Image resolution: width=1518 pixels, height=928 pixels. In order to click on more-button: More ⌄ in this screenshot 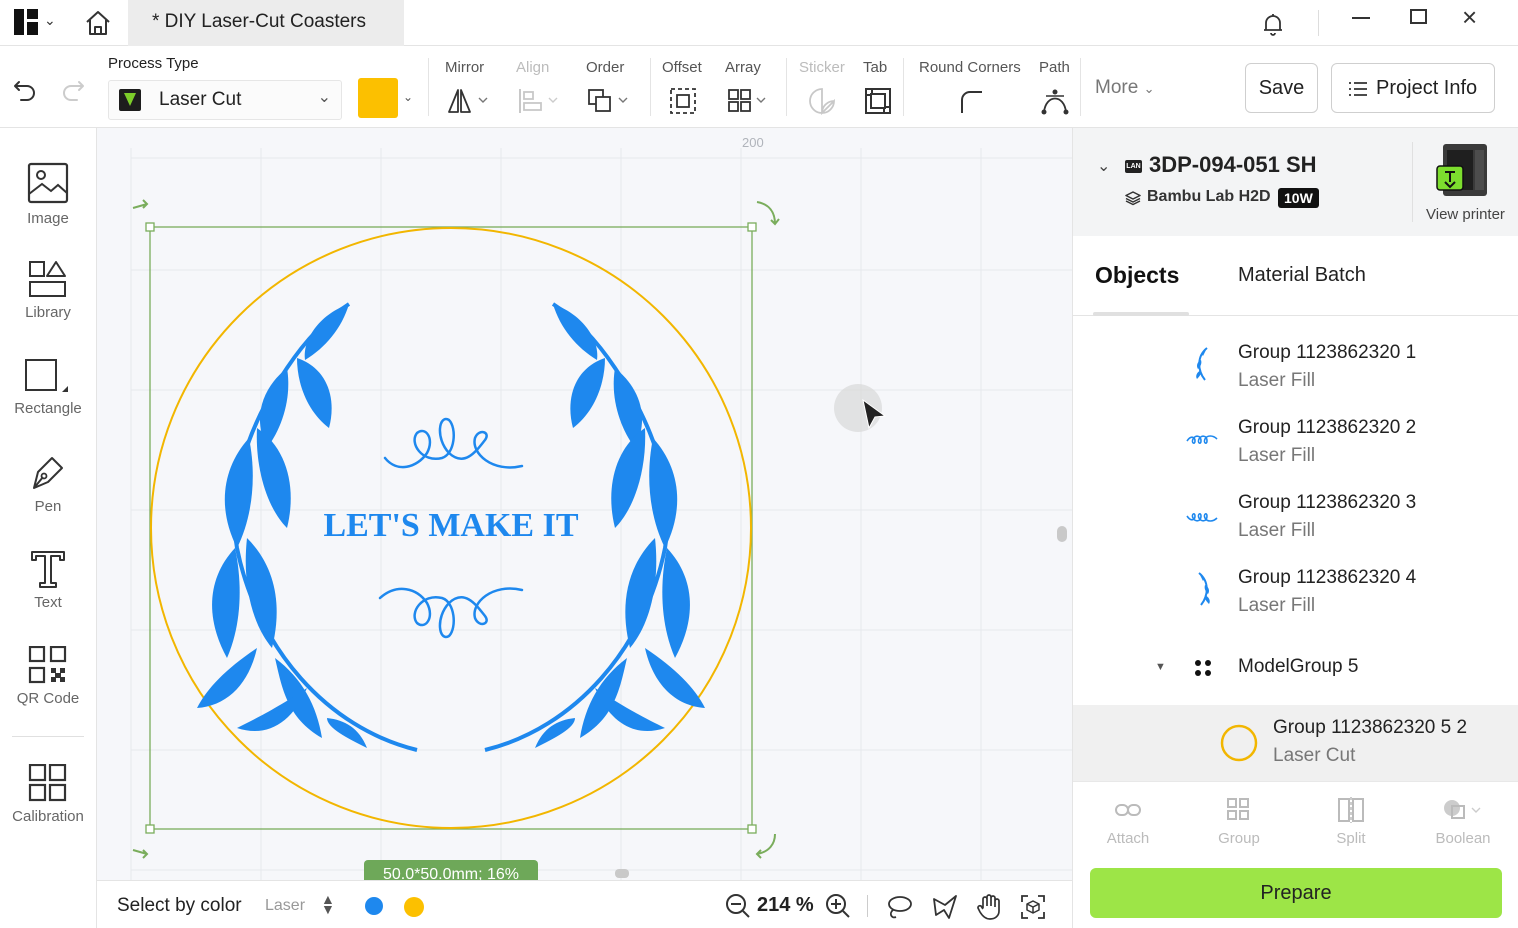, I will do `click(1124, 88)`.